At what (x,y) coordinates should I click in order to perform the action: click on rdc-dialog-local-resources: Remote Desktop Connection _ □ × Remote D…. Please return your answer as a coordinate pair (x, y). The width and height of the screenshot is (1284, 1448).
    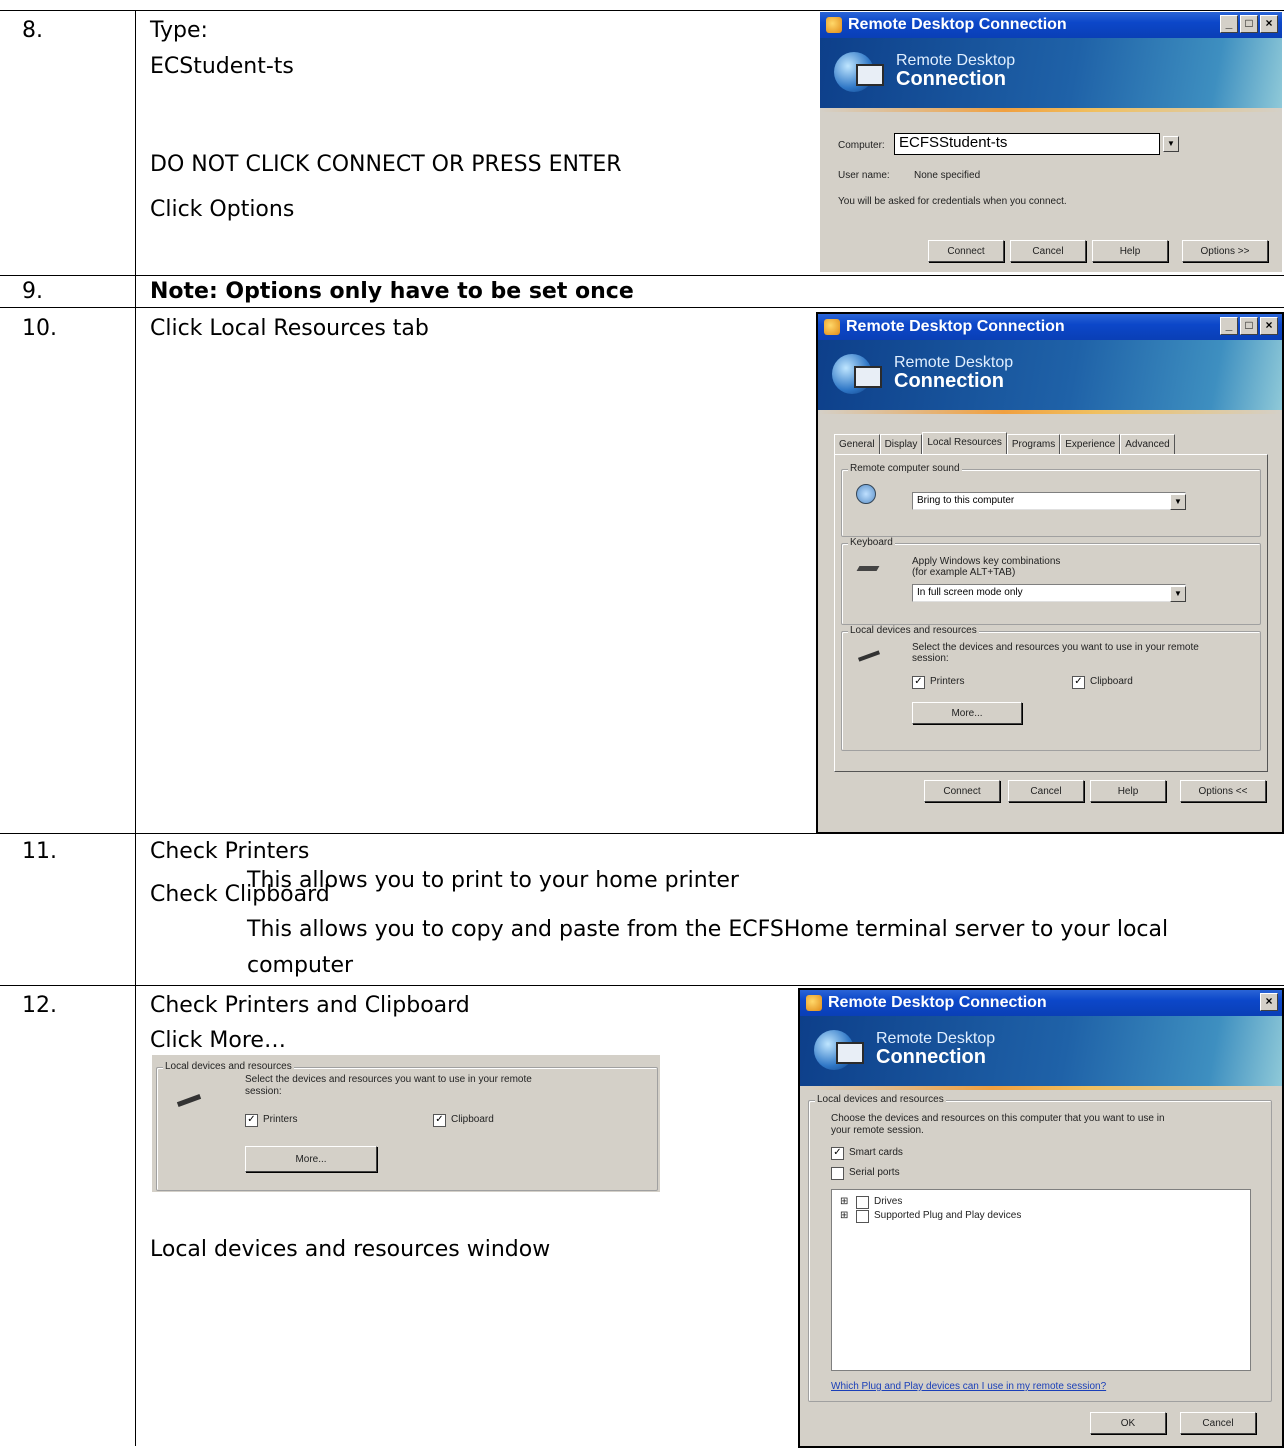
    Looking at the image, I should click on (1050, 573).